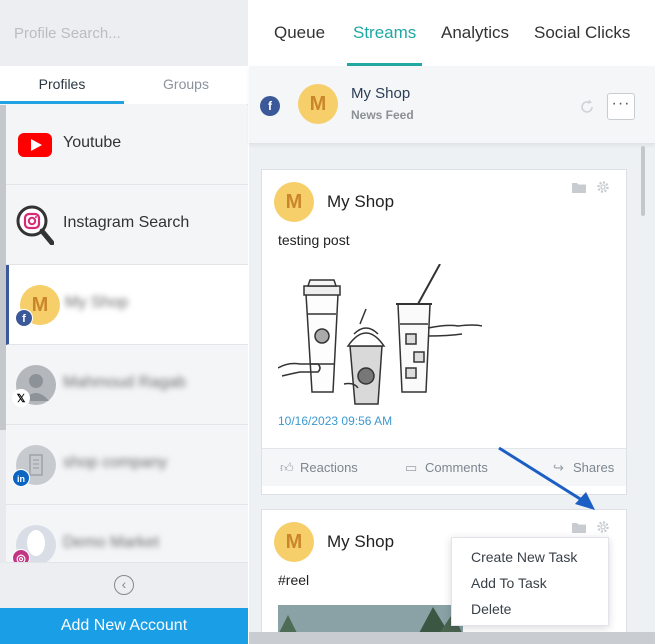  Describe the element at coordinates (335, 421) in the screenshot. I see `post-date: 10/16/2023 09:56 AM` at that location.